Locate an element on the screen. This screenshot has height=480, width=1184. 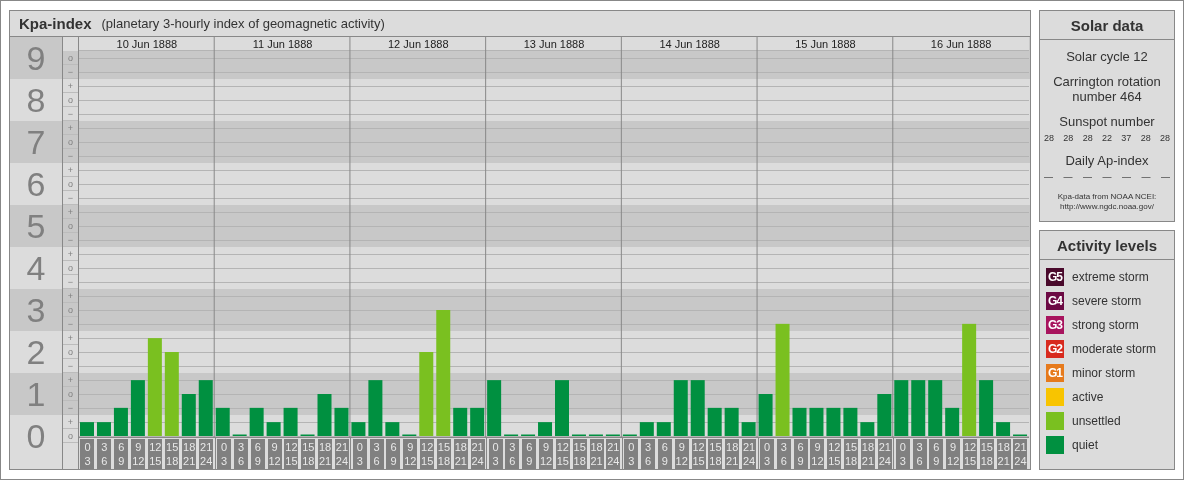
source-text: Kpa-data from NOAA NCEI: is located at coordinates (1107, 197).